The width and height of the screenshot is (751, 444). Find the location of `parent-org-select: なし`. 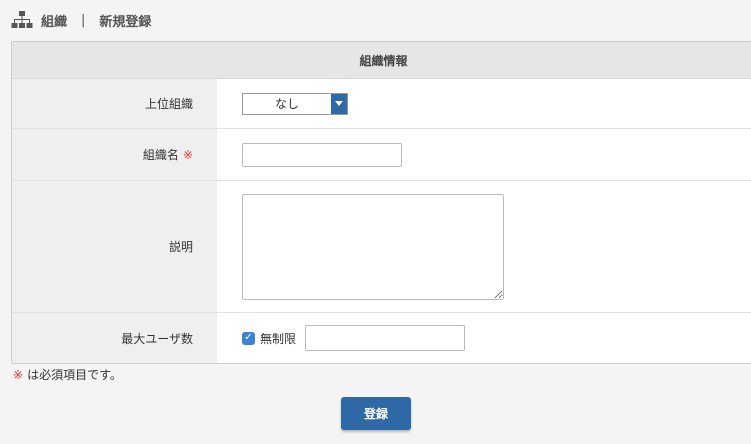

parent-org-select: なし is located at coordinates (295, 103).